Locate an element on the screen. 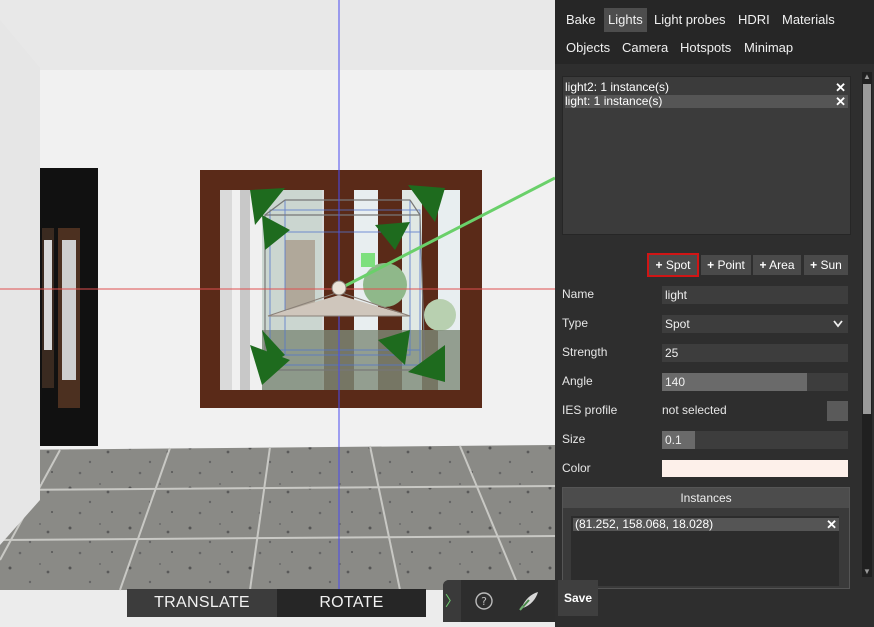  instance-coords: (81.252, 158.068, 18.028) is located at coordinates (644, 524).